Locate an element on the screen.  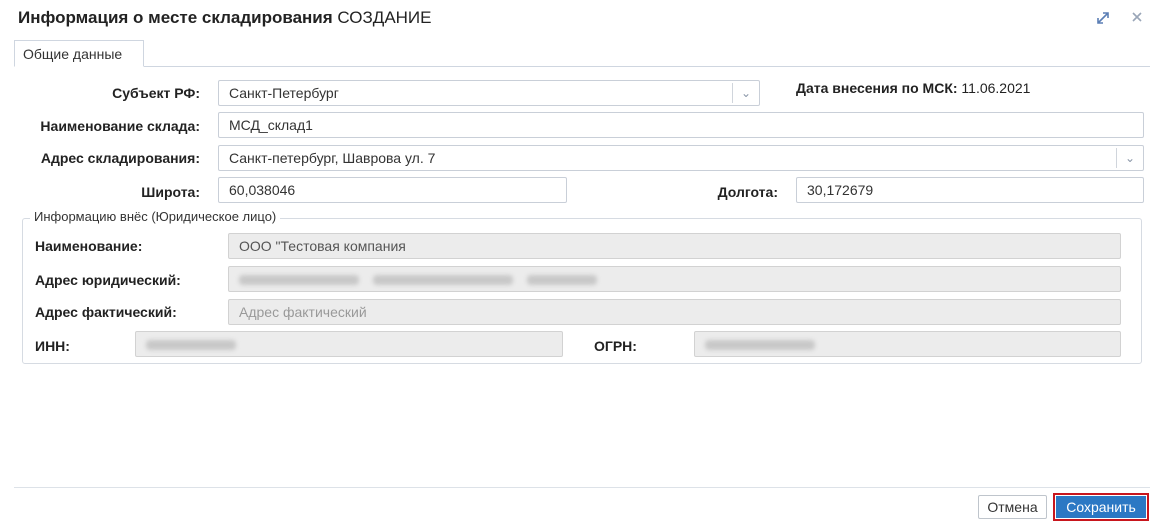
entry-date: Дата внесения по МСК: 11.06.2021 is located at coordinates (913, 88).